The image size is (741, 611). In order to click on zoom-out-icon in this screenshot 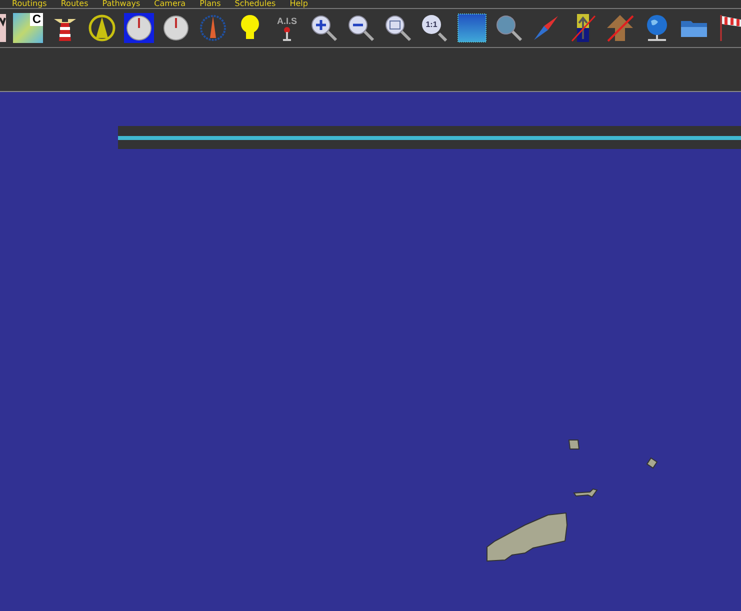, I will do `click(361, 28)`.